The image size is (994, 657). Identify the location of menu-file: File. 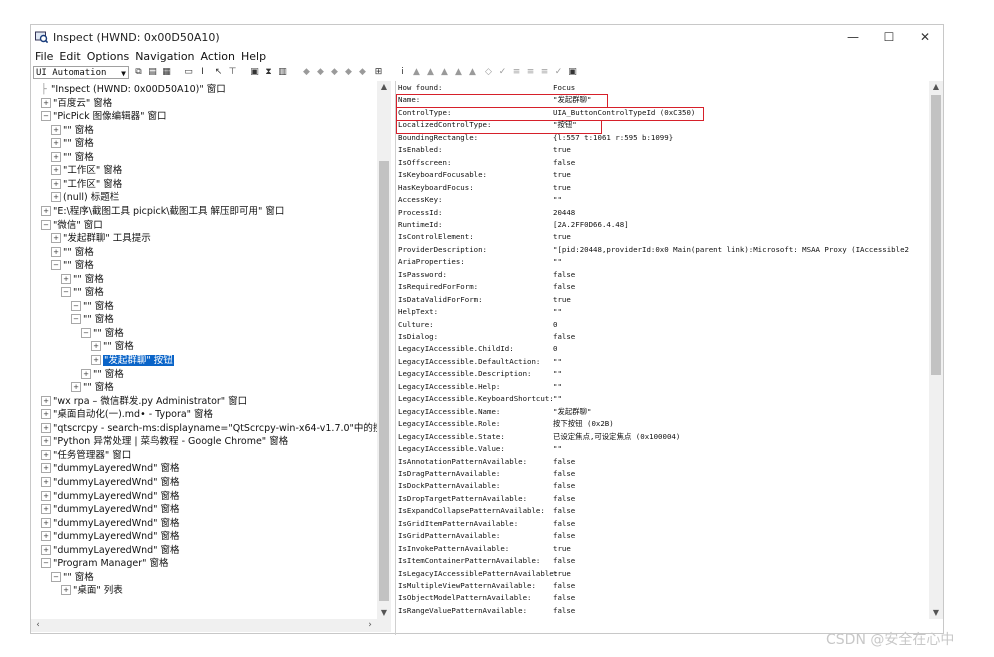
(43, 57).